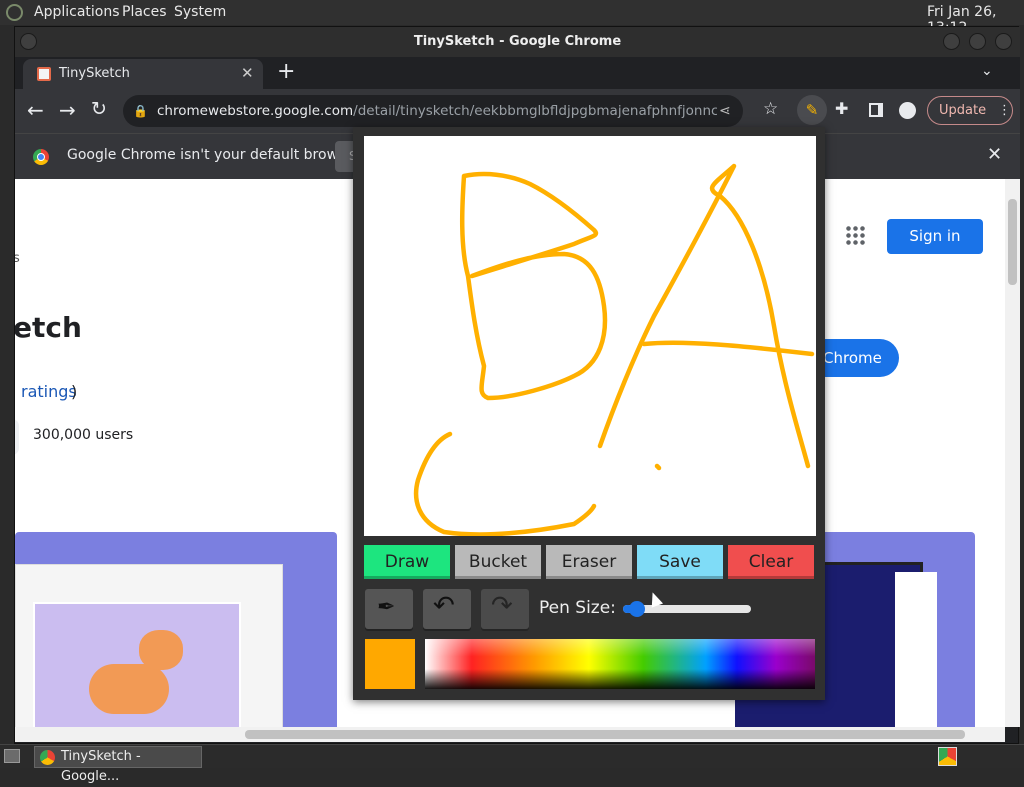  I want to click on update-button: Update ⋮, so click(970, 110).